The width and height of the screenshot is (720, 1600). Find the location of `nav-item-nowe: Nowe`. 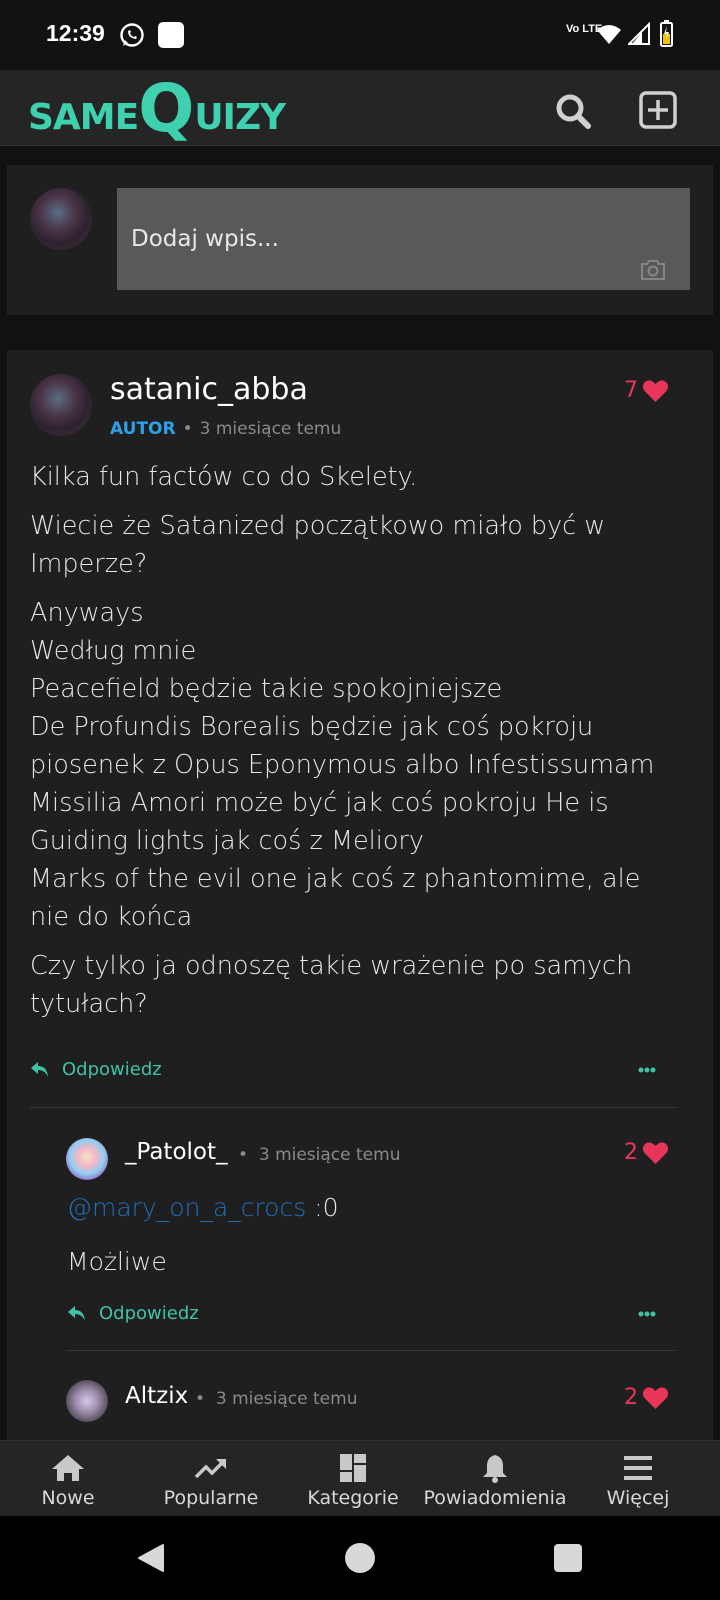

nav-item-nowe: Nowe is located at coordinates (68, 1479).